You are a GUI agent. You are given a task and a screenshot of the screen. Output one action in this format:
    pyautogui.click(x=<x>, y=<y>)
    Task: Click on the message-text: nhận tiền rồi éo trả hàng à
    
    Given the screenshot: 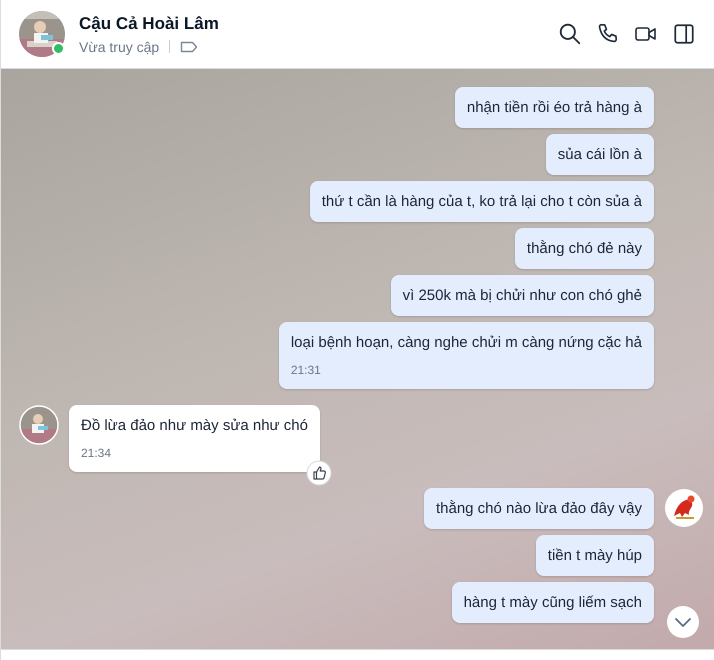 What is the action you would take?
    pyautogui.click(x=554, y=107)
    